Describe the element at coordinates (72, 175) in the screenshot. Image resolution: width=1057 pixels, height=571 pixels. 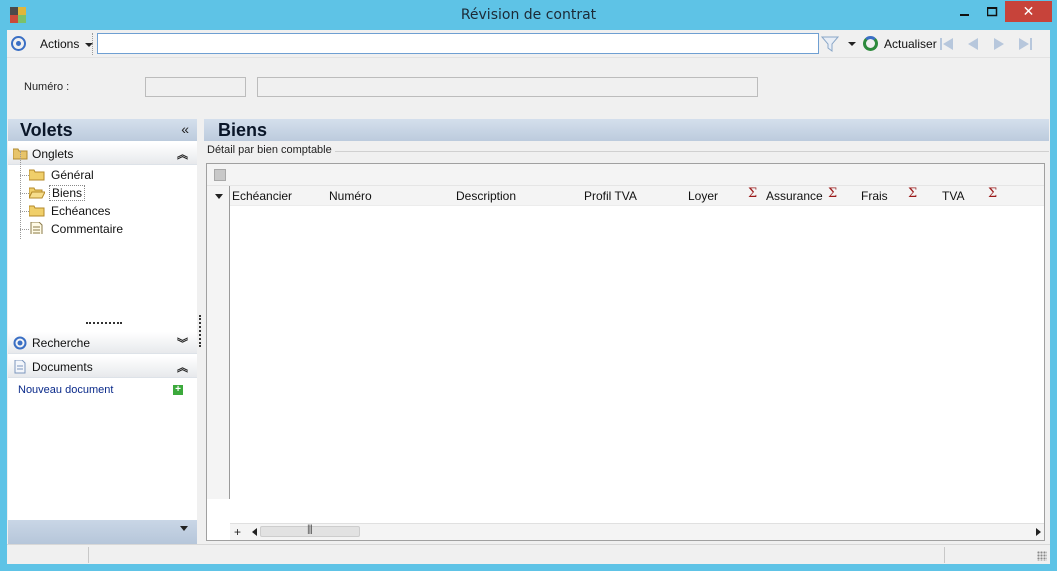
I see `tab-general-label: Général` at that location.